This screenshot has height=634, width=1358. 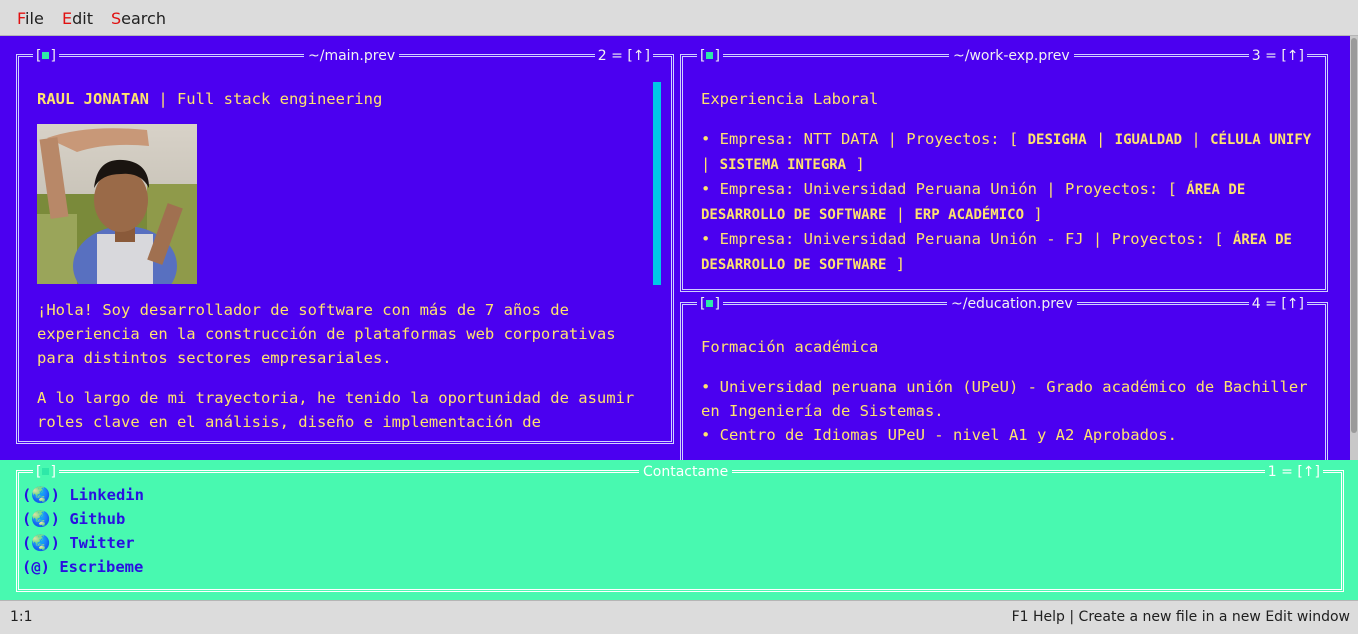 I want to click on window-number: 1 = [↑], so click(x=1293, y=472).